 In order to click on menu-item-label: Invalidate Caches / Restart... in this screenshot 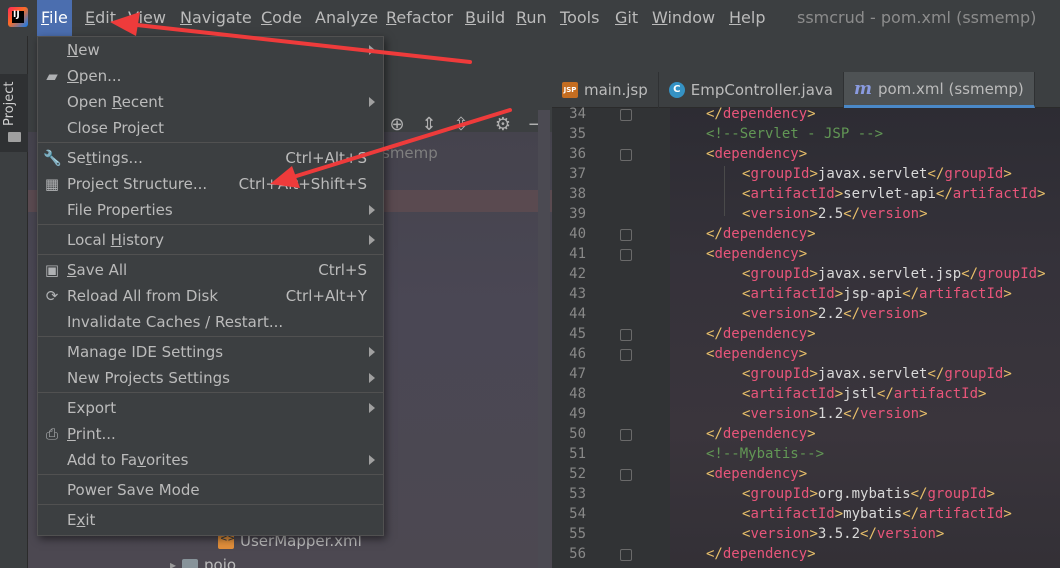, I will do `click(175, 322)`.